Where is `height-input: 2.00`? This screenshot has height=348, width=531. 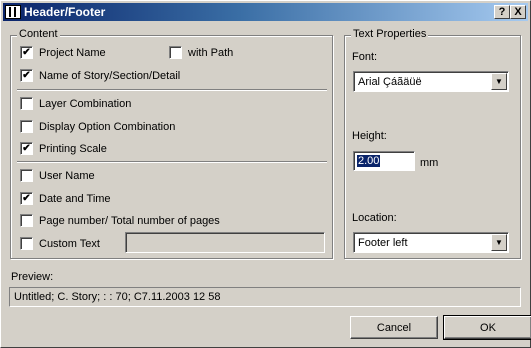 height-input: 2.00 is located at coordinates (384, 161).